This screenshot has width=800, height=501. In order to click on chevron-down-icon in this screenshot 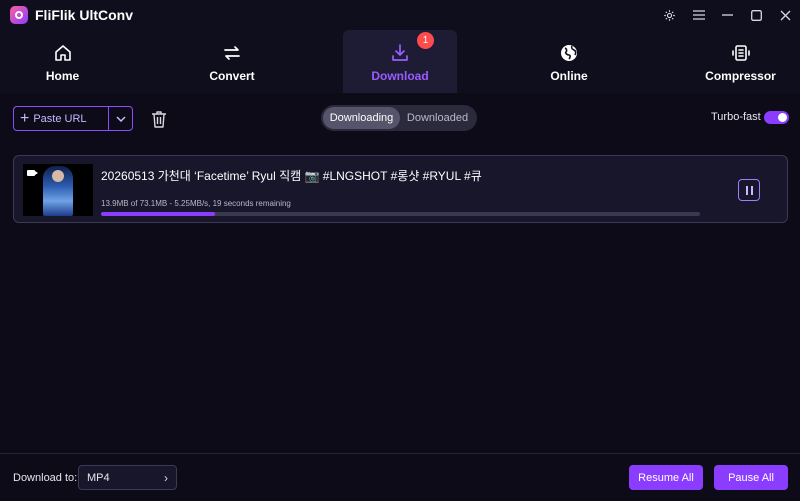, I will do `click(120, 118)`.